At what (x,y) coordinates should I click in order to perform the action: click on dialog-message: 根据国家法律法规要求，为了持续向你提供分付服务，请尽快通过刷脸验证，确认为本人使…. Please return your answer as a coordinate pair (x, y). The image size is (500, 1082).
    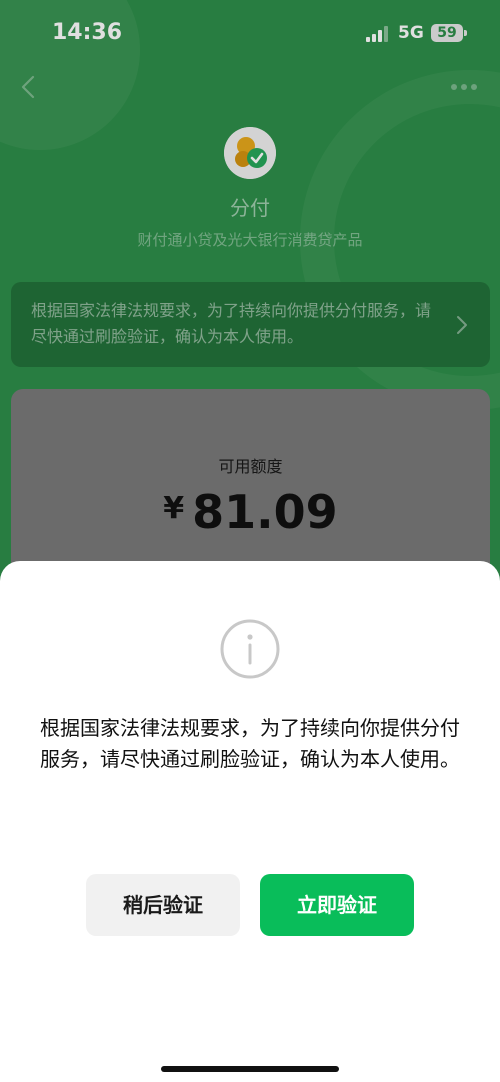
    Looking at the image, I should click on (250, 743).